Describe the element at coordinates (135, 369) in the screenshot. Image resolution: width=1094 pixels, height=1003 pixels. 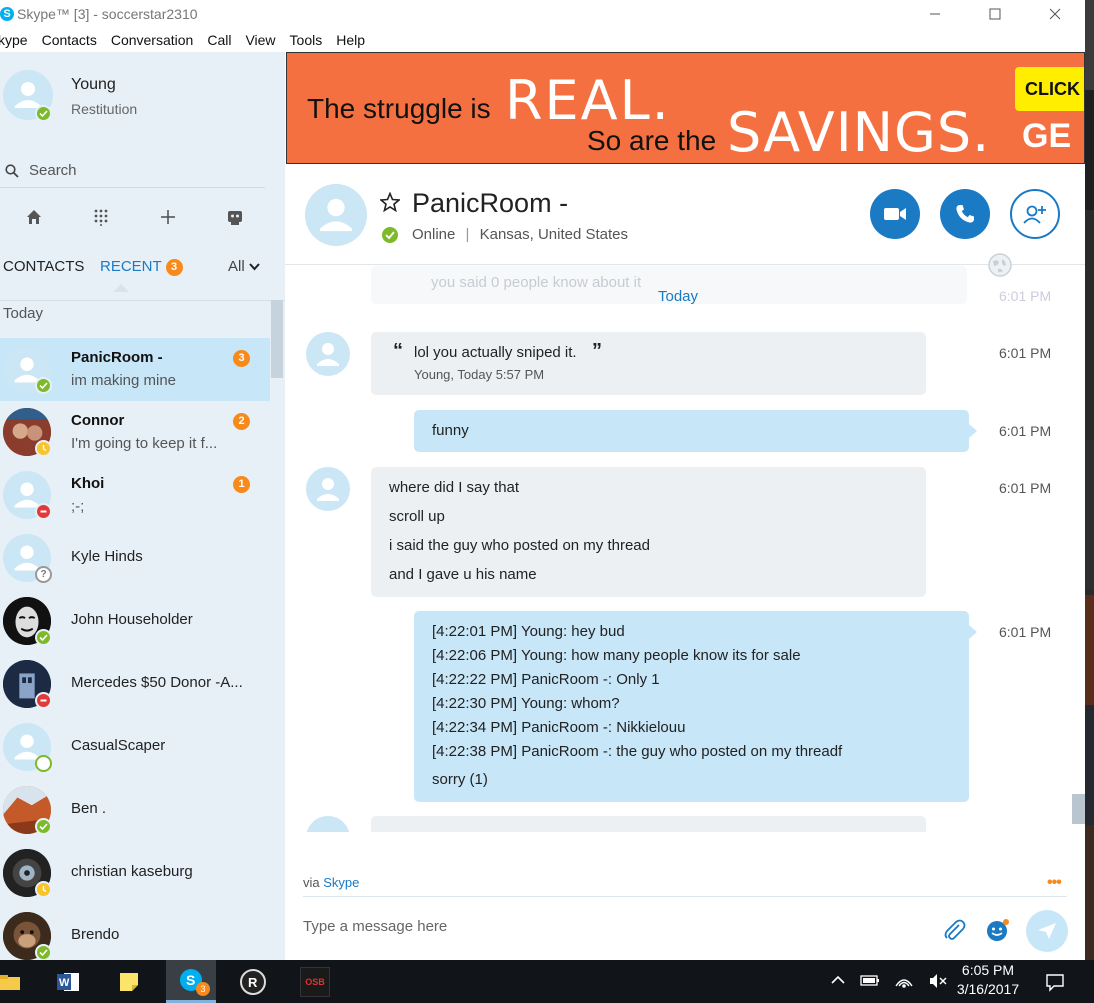
I see `recent-item-panicroom: PanicRoom - im making mine 3` at that location.